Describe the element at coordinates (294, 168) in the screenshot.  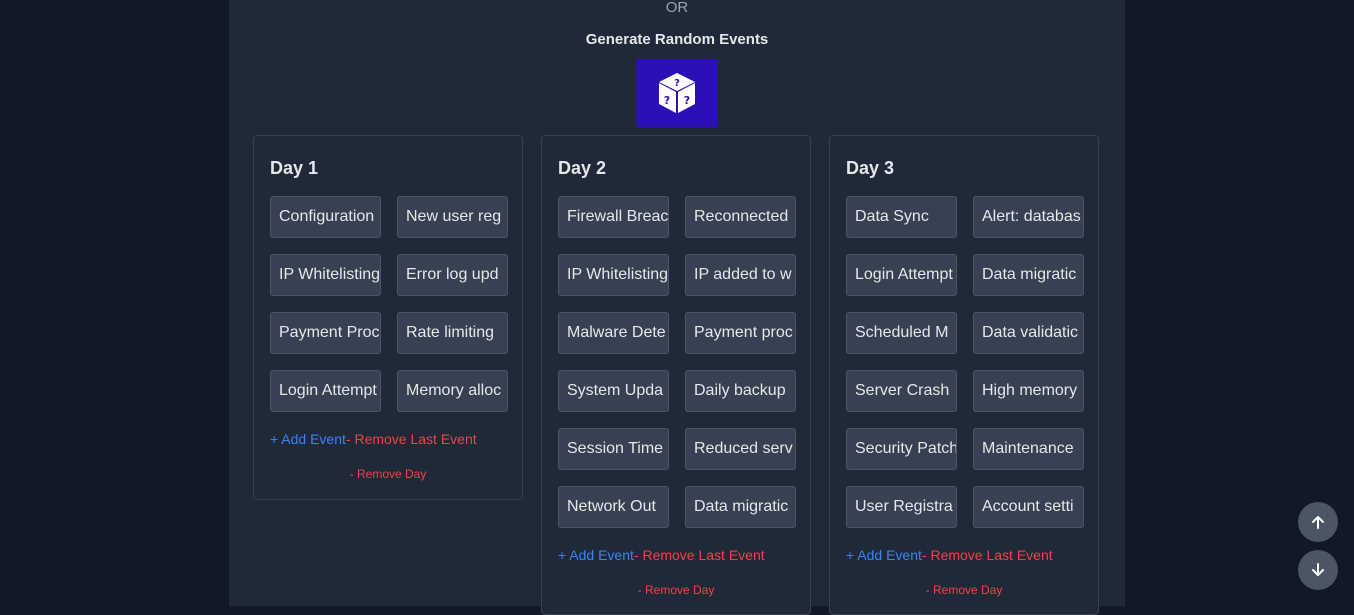
I see `day-title: Day 1` at that location.